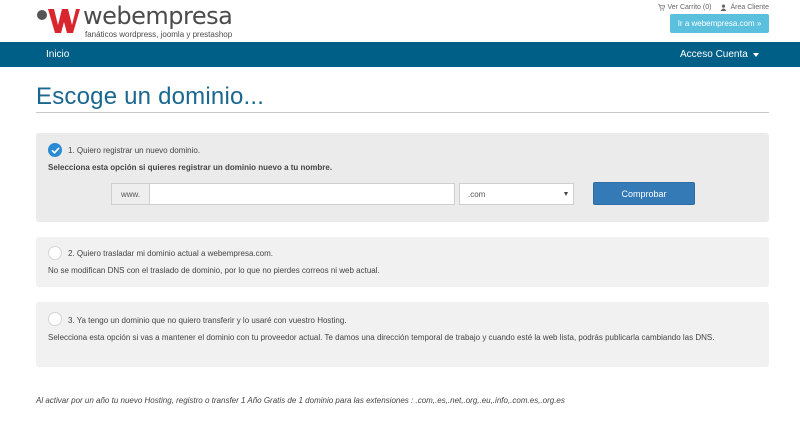  Describe the element at coordinates (158, 16) in the screenshot. I see `logo-text: webempresa` at that location.